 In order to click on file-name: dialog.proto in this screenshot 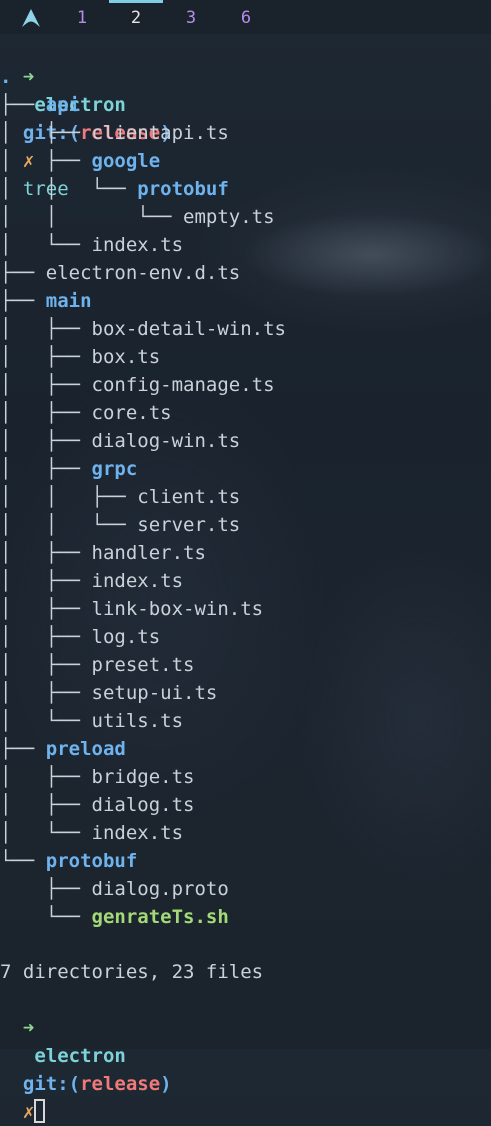, I will do `click(160, 889)`.